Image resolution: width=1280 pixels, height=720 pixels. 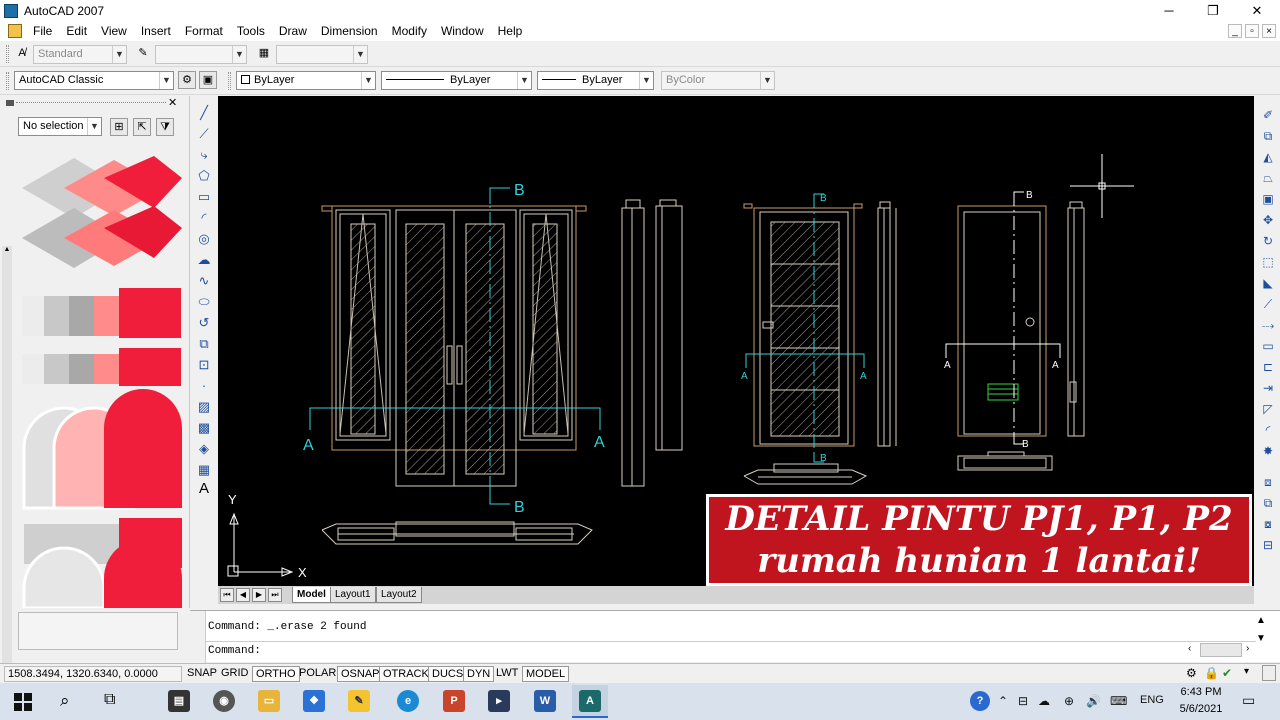 What do you see at coordinates (204, 386) in the screenshot?
I see `point-icon: ·` at bounding box center [204, 386].